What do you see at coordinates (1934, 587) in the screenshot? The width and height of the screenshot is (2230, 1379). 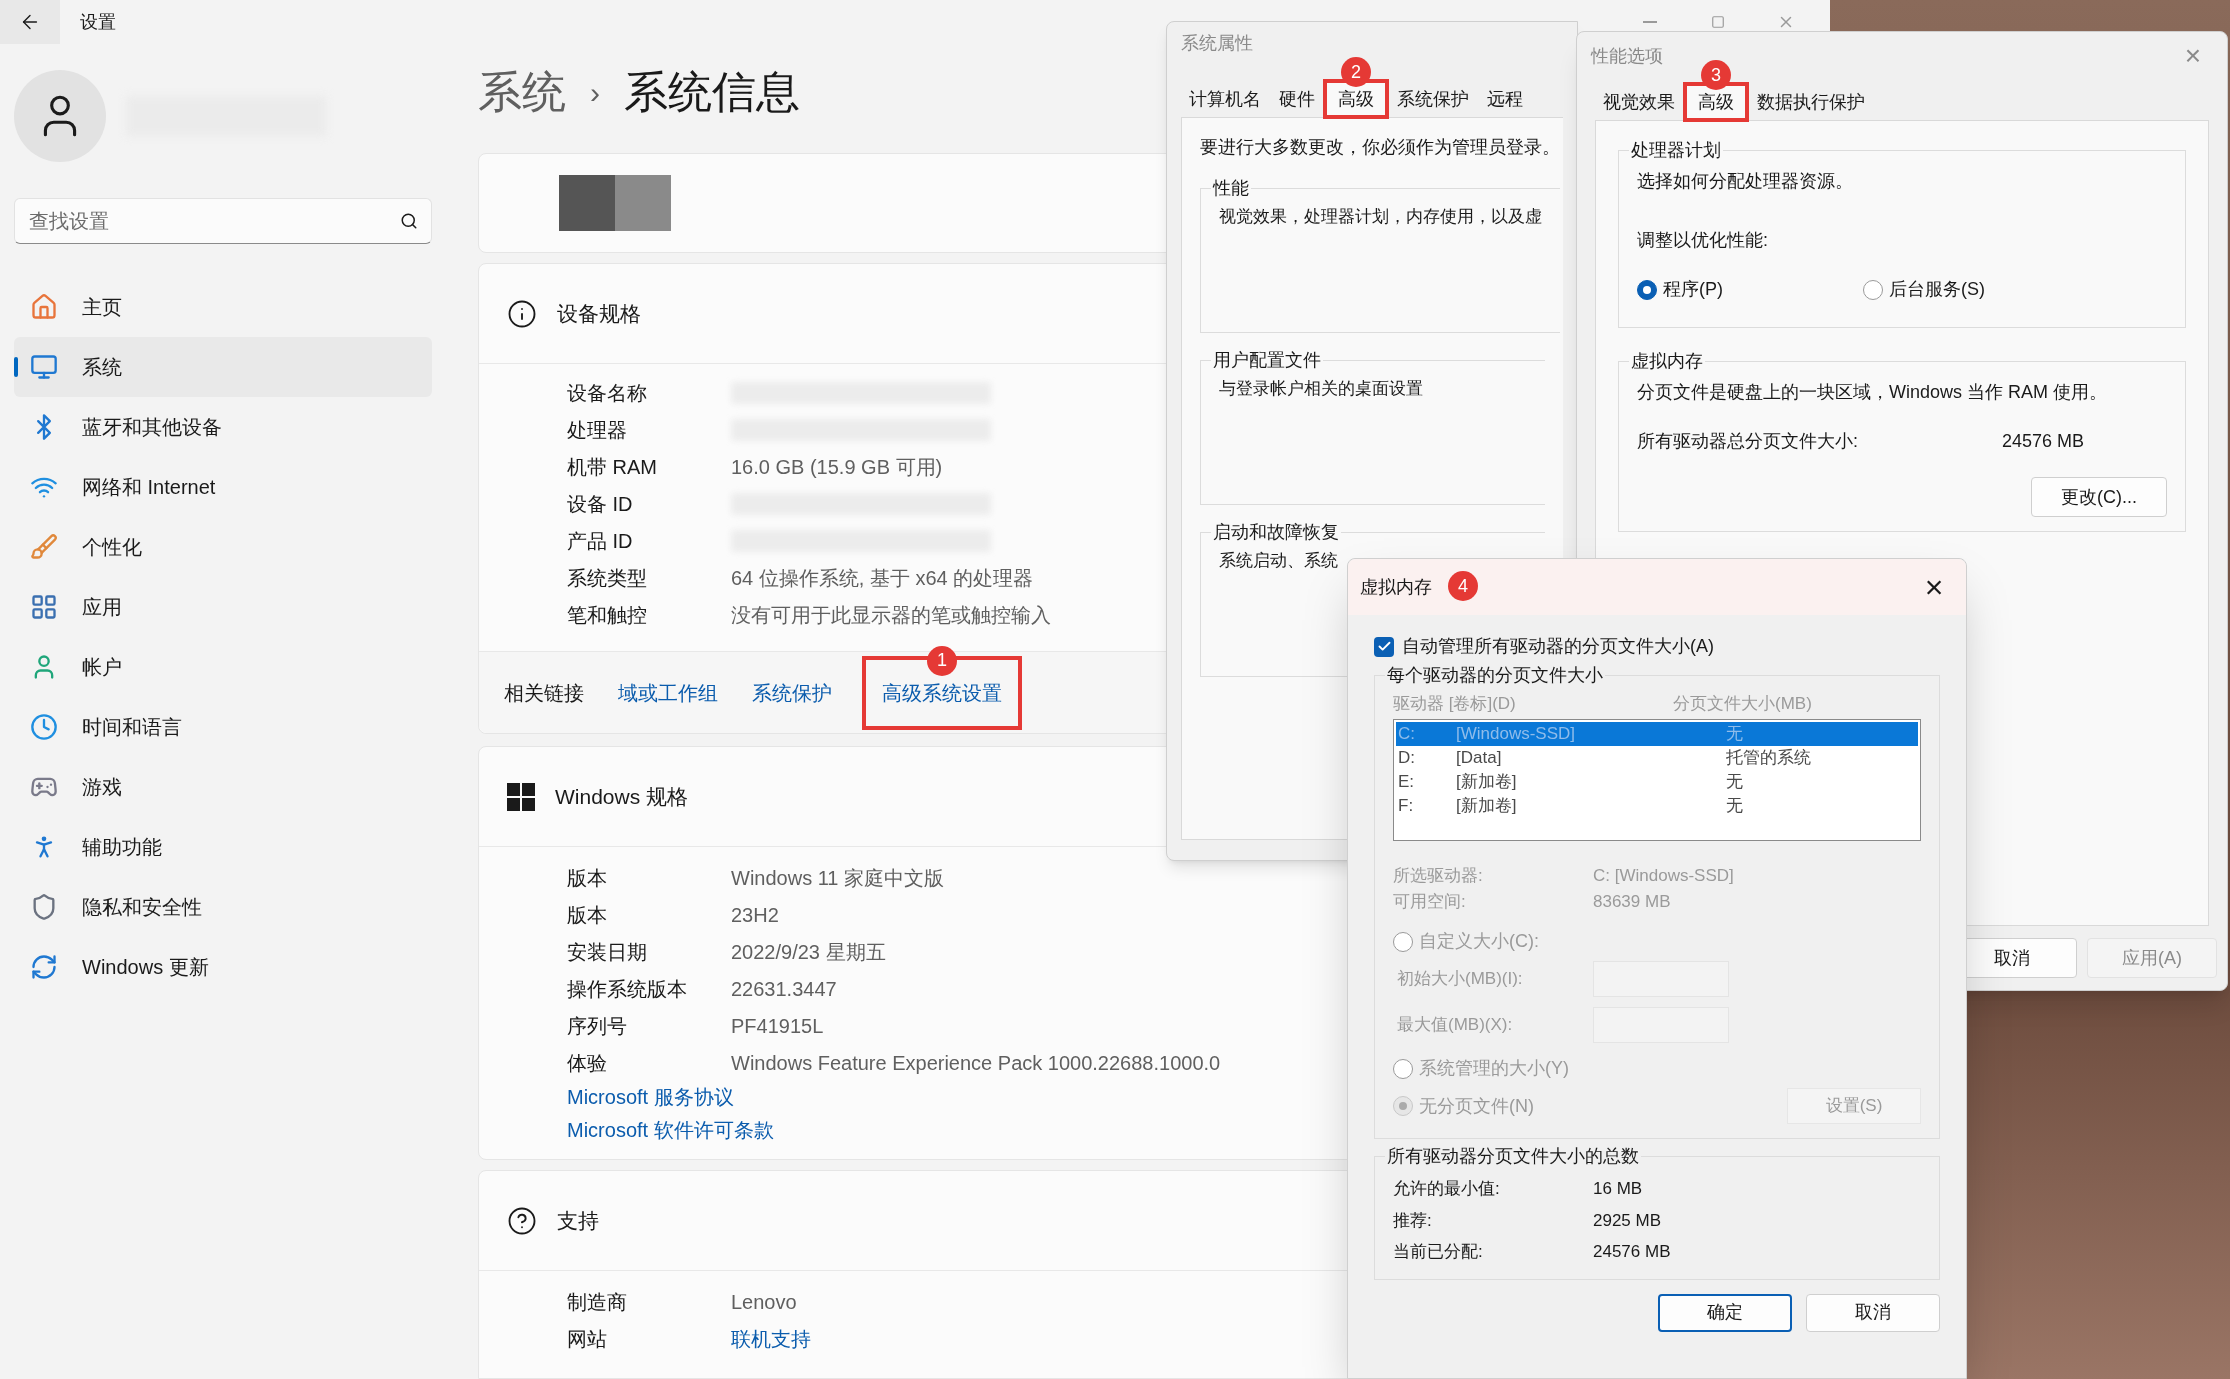 I see `close-button: ×` at bounding box center [1934, 587].